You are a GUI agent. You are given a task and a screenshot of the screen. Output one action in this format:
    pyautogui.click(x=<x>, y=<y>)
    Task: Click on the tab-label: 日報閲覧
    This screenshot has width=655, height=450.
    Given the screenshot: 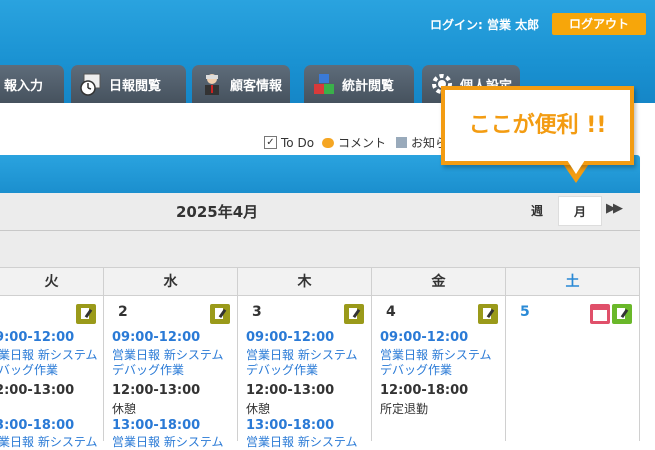 What is the action you would take?
    pyautogui.click(x=135, y=86)
    